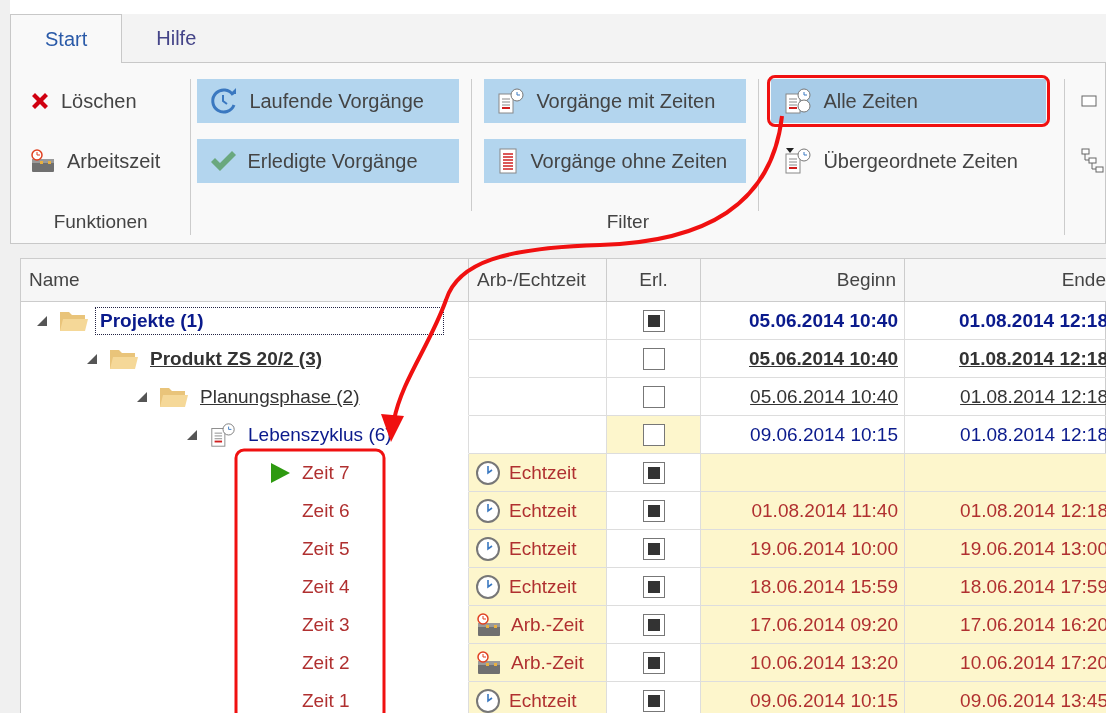 Image resolution: width=1106 pixels, height=713 pixels. What do you see at coordinates (1005, 280) in the screenshot?
I see `column-header: Ende` at bounding box center [1005, 280].